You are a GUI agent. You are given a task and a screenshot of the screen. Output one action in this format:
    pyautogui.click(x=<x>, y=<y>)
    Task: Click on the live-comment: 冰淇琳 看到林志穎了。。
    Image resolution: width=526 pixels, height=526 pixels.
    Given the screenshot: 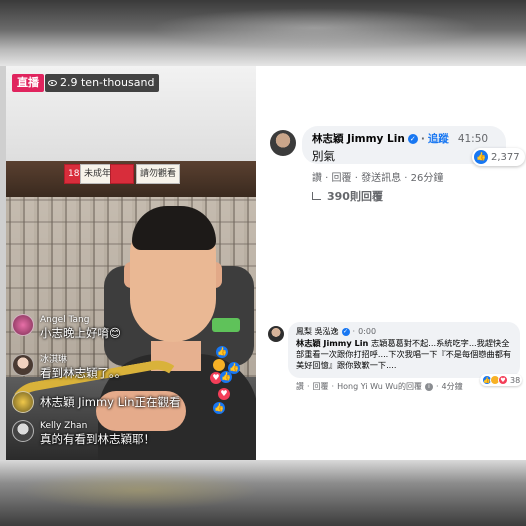 What is the action you would take?
    pyautogui.click(x=69, y=367)
    